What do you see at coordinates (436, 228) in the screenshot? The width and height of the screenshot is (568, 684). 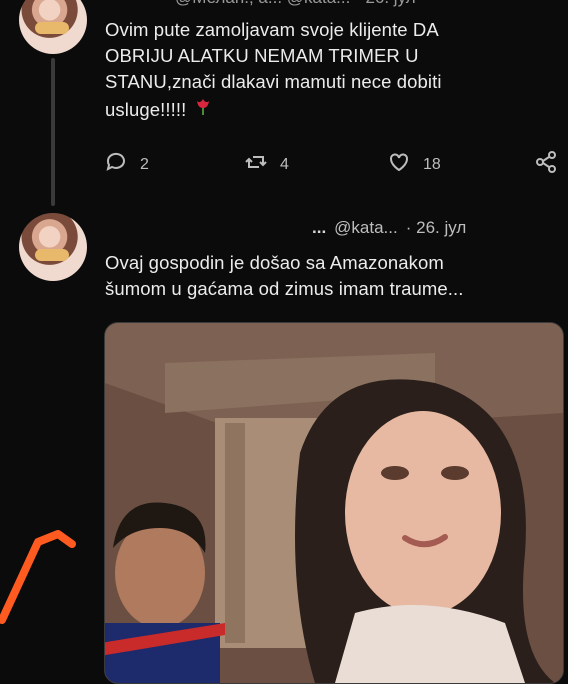 I see `timestamp: · 26. јул` at bounding box center [436, 228].